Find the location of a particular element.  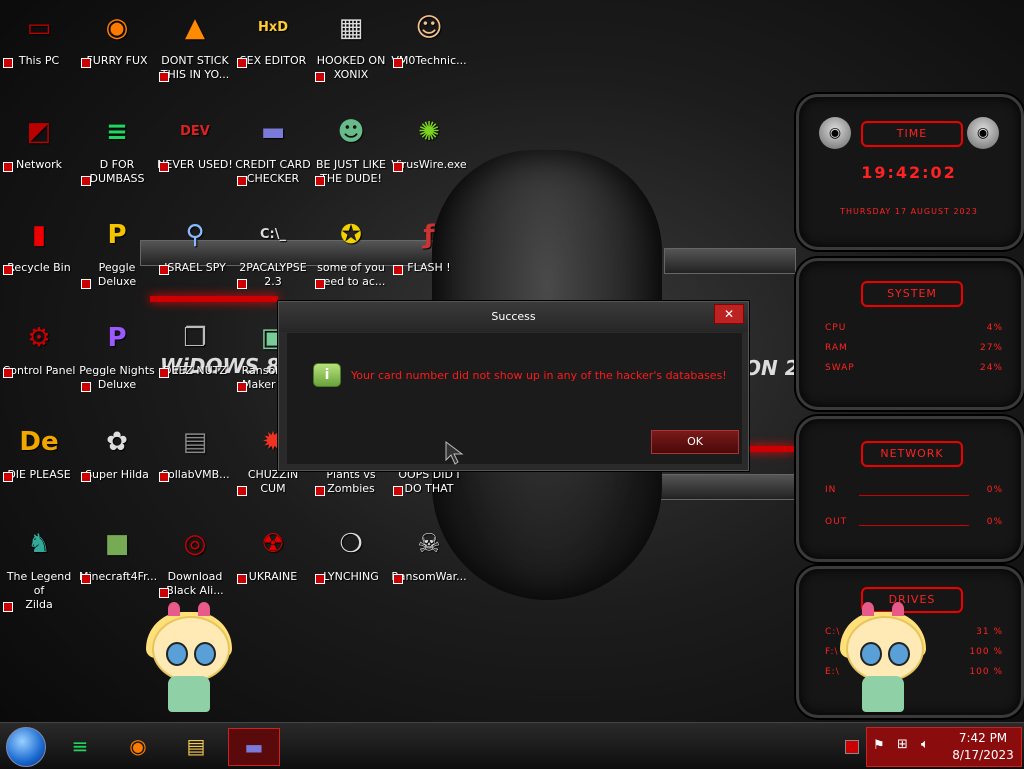

desktop-icon-noose: ❍ LYNCHING is located at coordinates (351, 553).